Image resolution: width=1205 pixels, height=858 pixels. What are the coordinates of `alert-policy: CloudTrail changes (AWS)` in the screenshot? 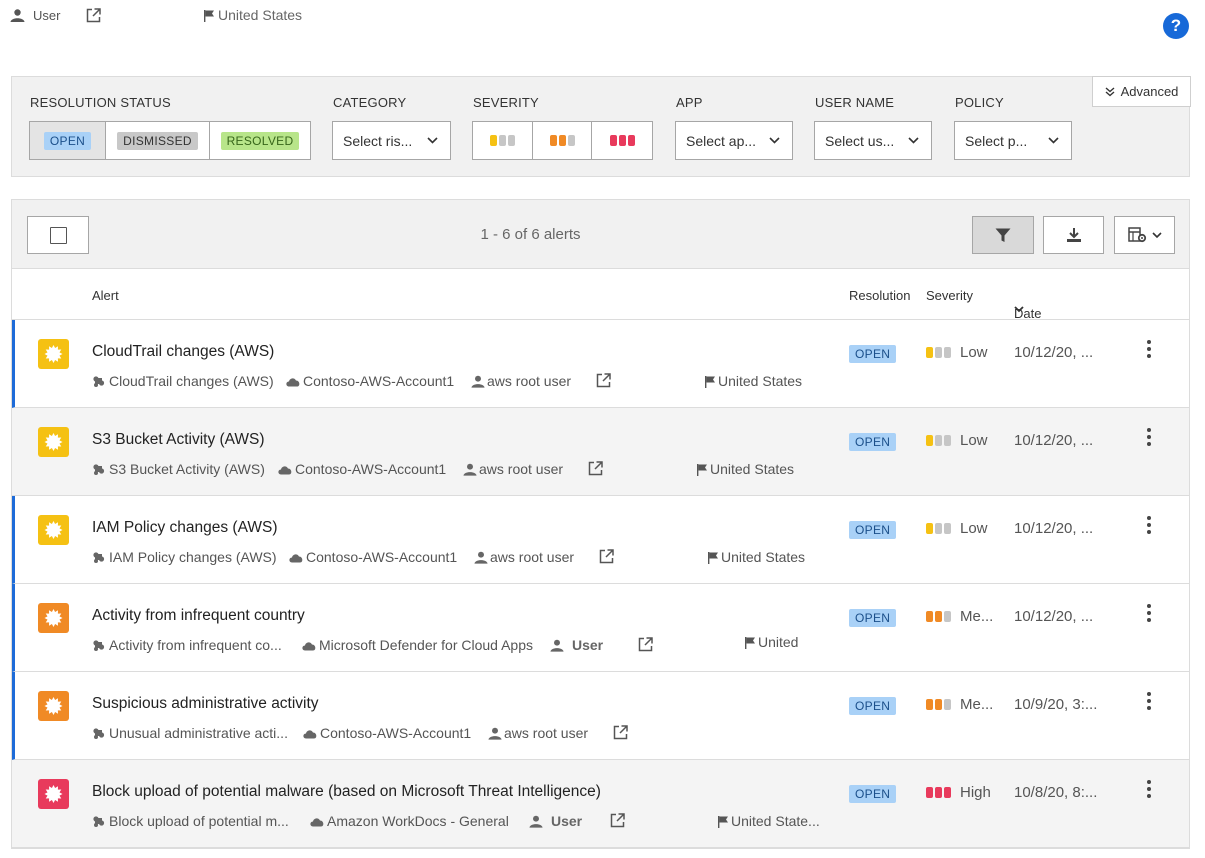 It's located at (182, 381).